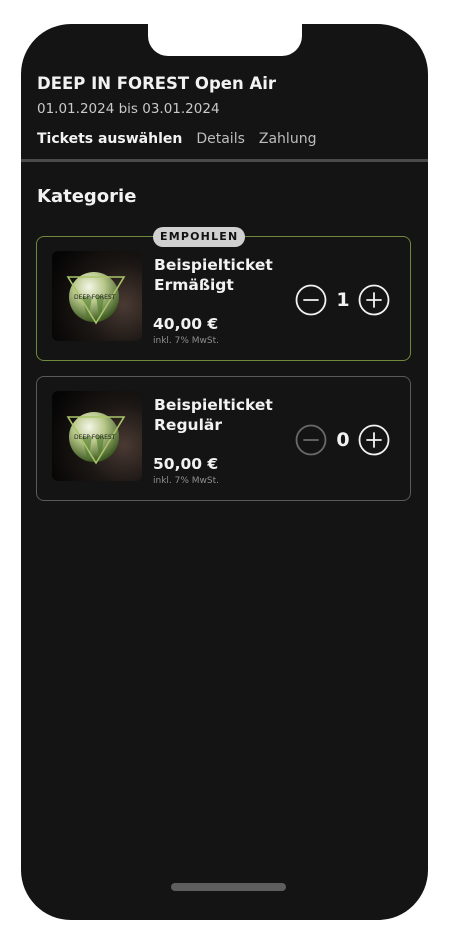 This screenshot has width=457, height=938. What do you see at coordinates (128, 109) in the screenshot?
I see `event-date-range: 01.01.2024 bis 03.01.2024` at bounding box center [128, 109].